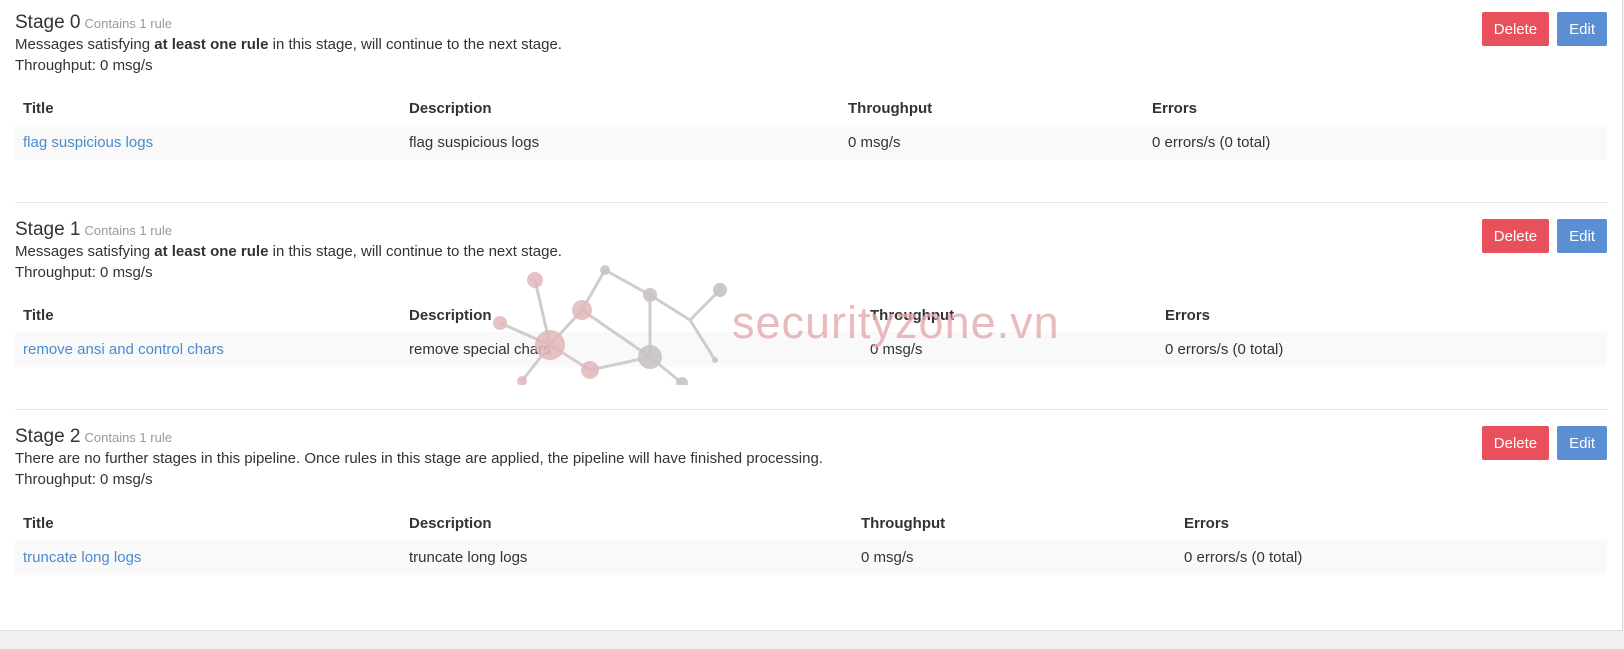  I want to click on rule-title-link: flag suspicious logs, so click(88, 142).